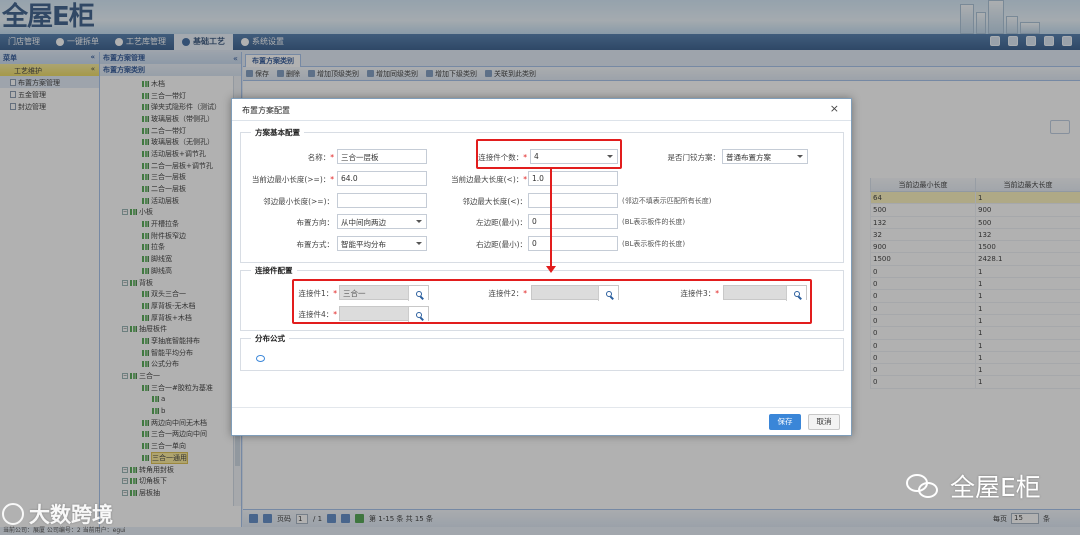  What do you see at coordinates (315, 222) in the screenshot?
I see `direction-label: 布置方向：` at bounding box center [315, 222].